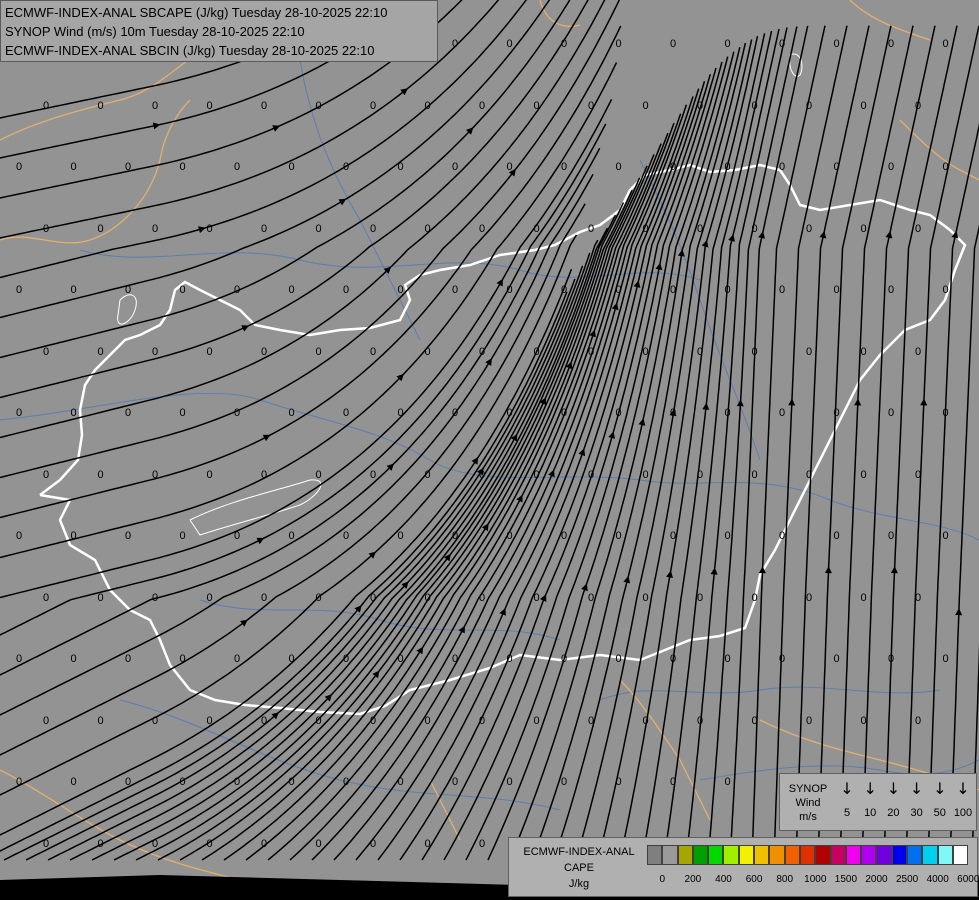 The height and width of the screenshot is (900, 979). What do you see at coordinates (963, 813) in the screenshot?
I see `synop-legend-value: 100` at bounding box center [963, 813].